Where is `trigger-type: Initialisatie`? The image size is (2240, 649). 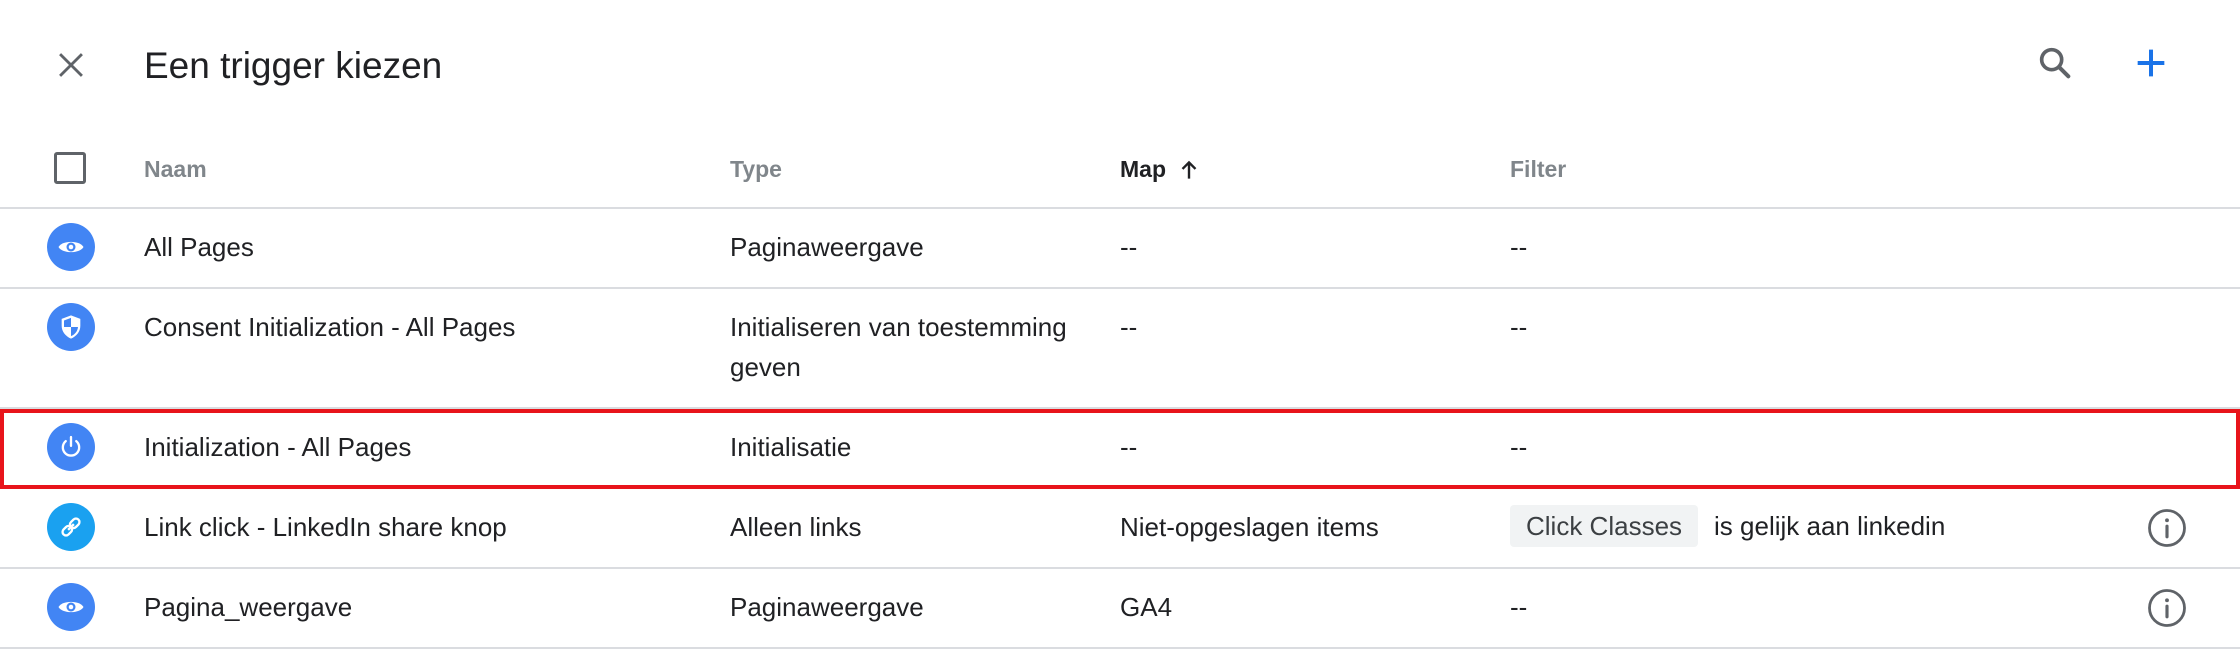
trigger-type: Initialisatie is located at coordinates (791, 447).